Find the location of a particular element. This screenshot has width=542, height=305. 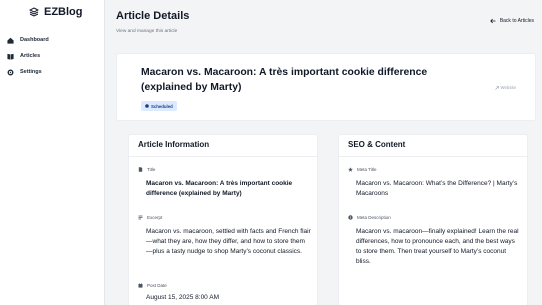

calendar-icon is located at coordinates (140, 285).